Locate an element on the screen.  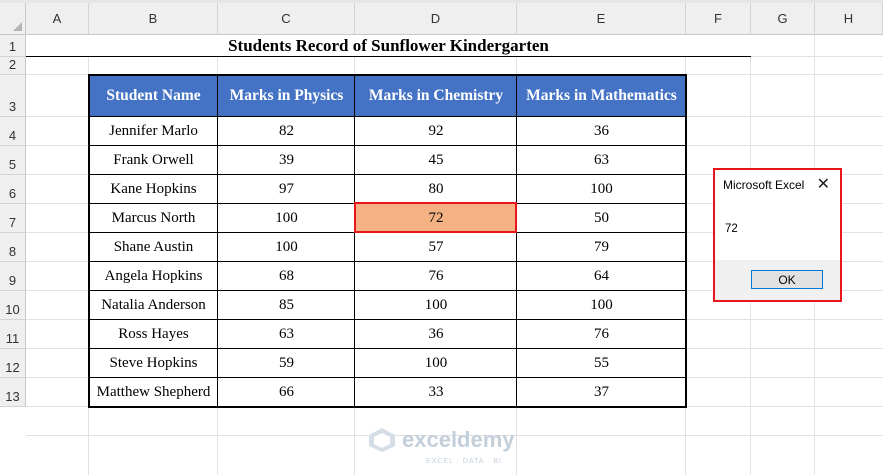
row-header-9: 9 is located at coordinates (13, 276).